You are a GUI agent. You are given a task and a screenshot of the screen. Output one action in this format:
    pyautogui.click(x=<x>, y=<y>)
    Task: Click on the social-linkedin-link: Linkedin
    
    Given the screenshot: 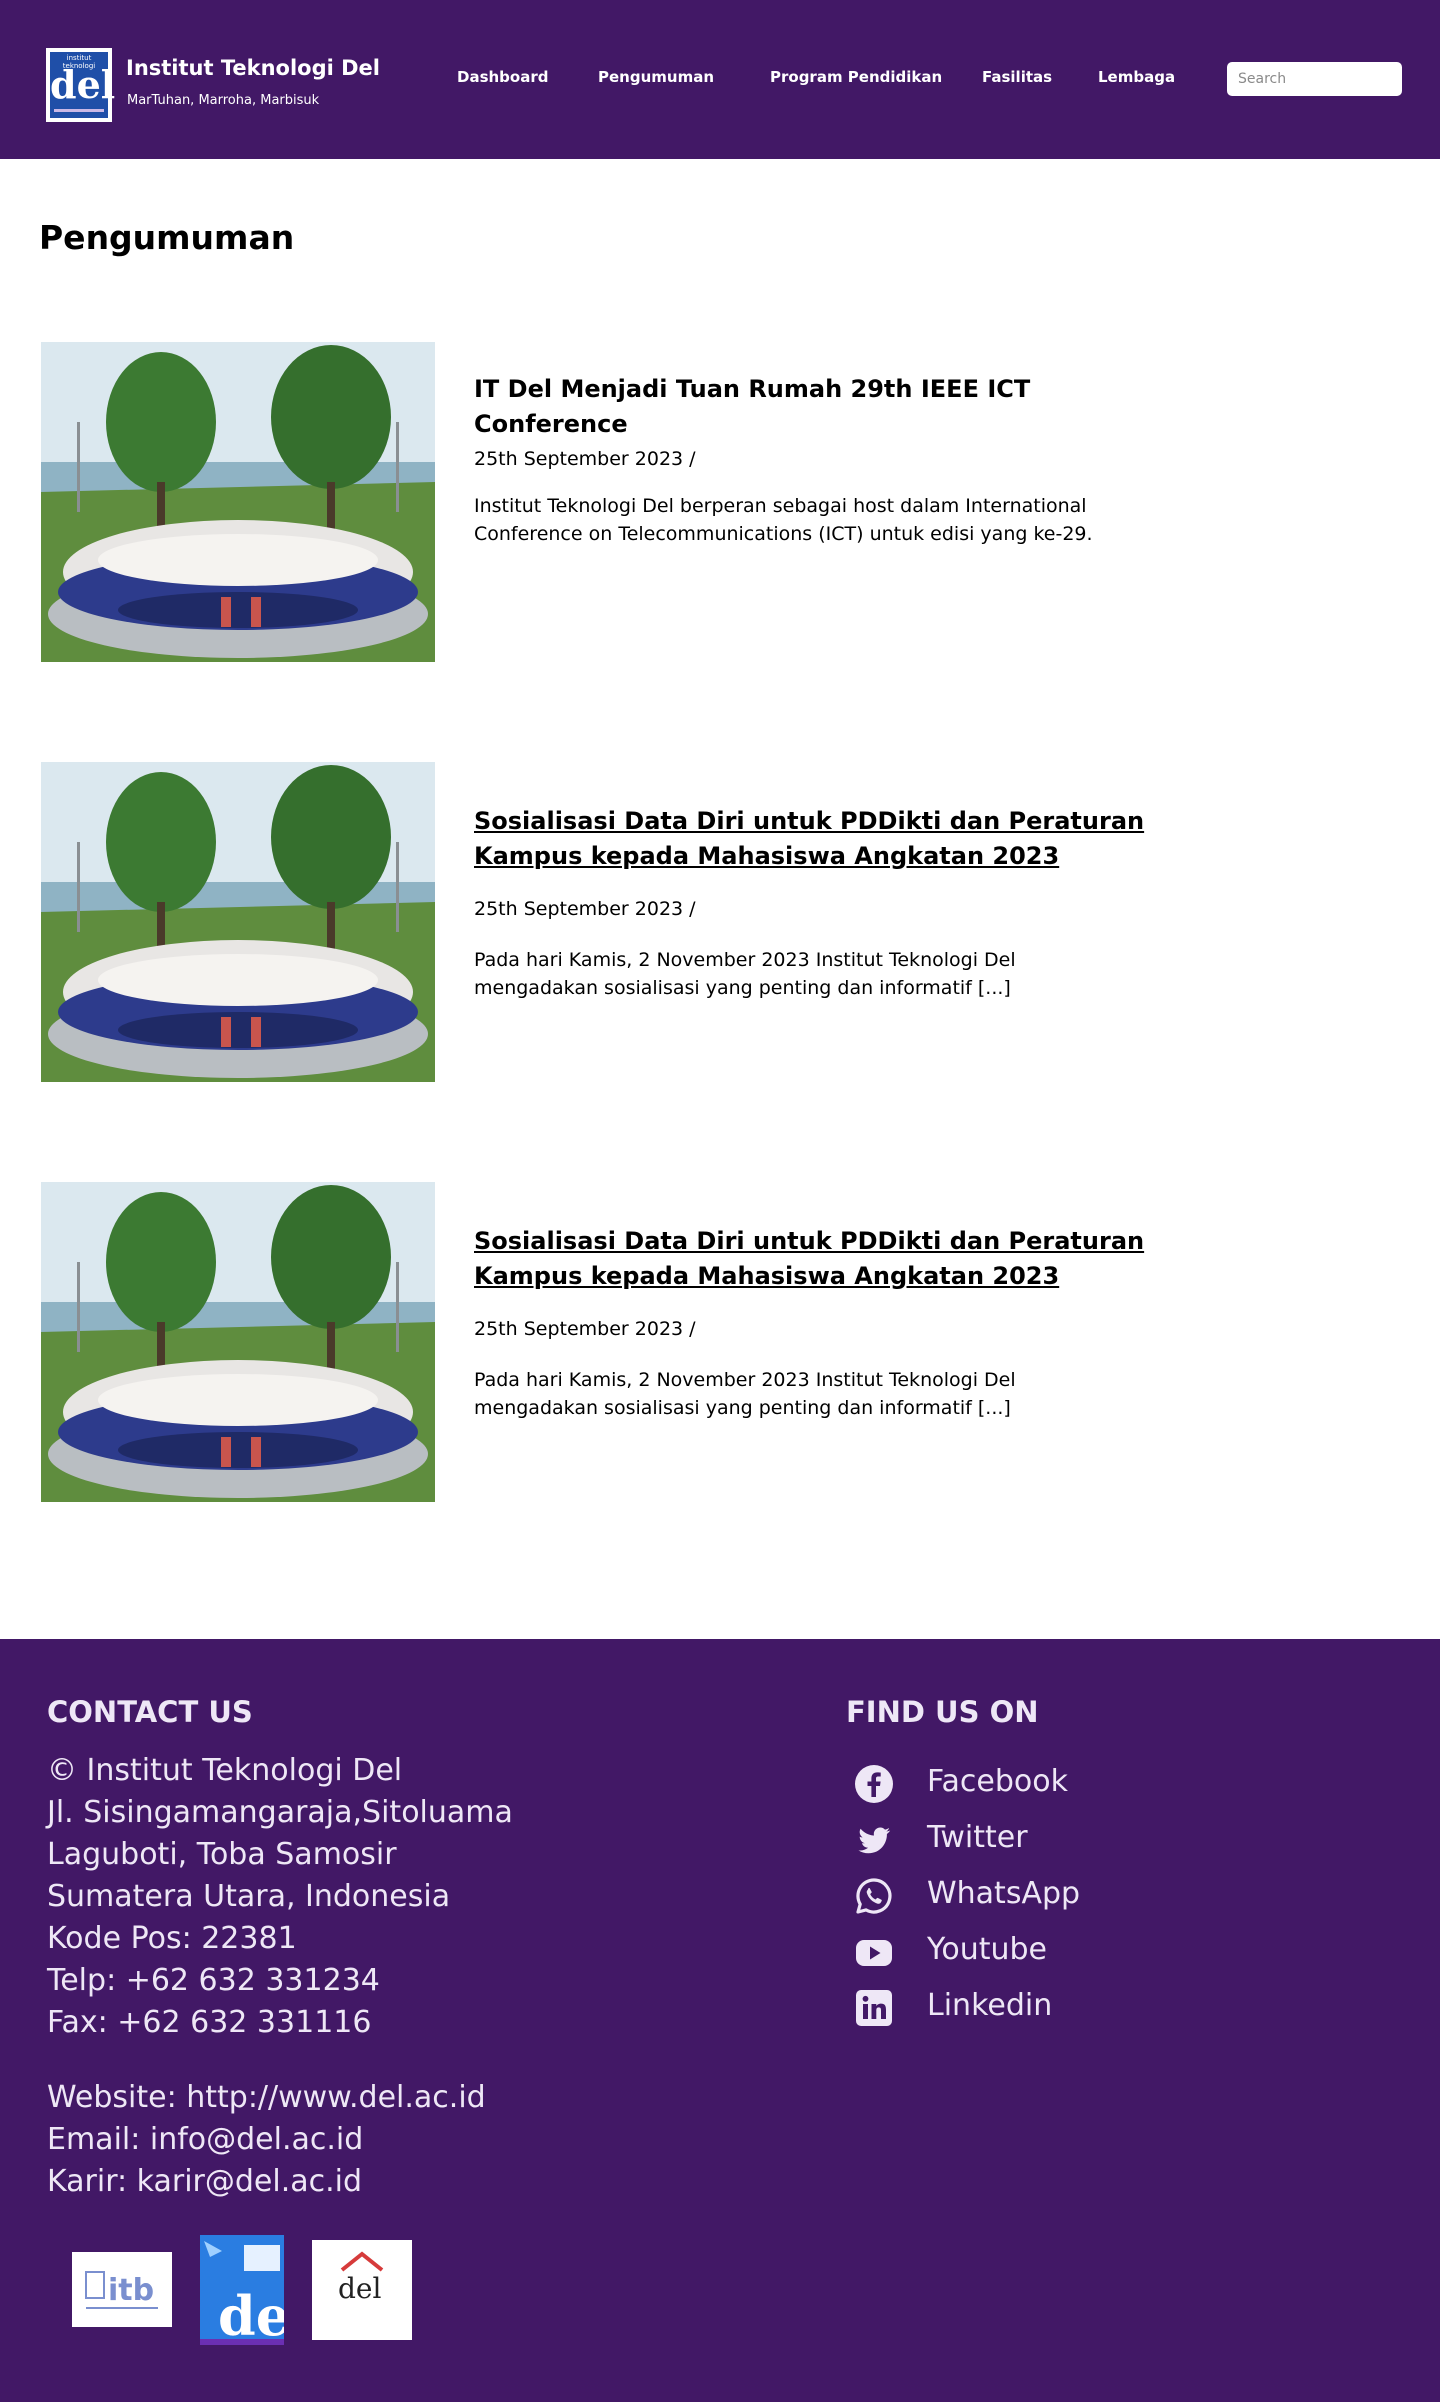 What is the action you would take?
    pyautogui.click(x=1010, y=2006)
    